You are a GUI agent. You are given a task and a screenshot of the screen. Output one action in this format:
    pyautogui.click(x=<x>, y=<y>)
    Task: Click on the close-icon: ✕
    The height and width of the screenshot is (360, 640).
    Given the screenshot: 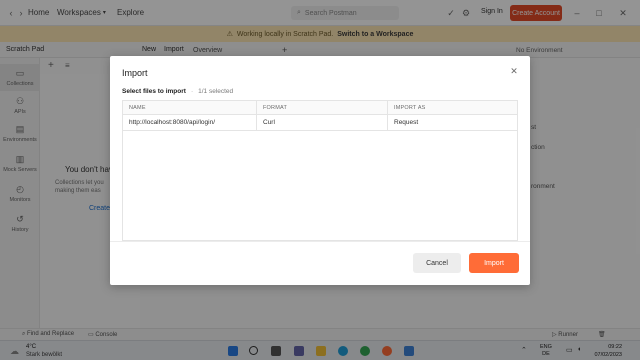 What is the action you would take?
    pyautogui.click(x=514, y=71)
    